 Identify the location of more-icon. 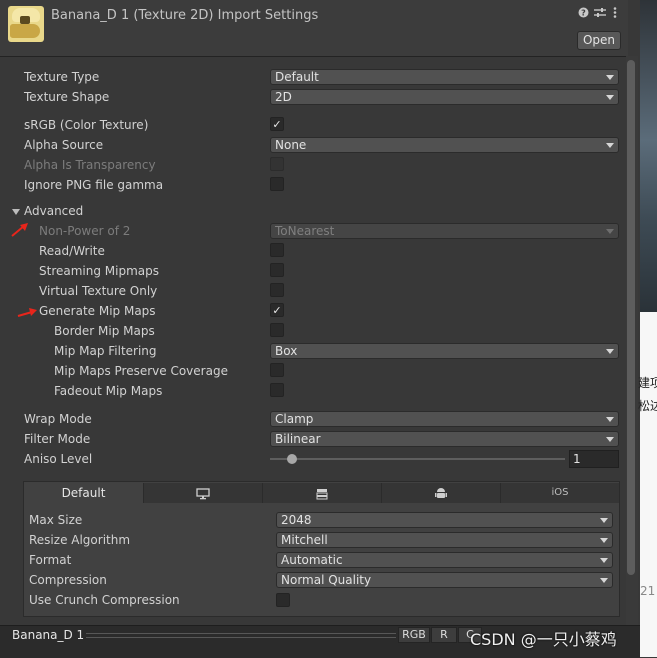
(615, 14).